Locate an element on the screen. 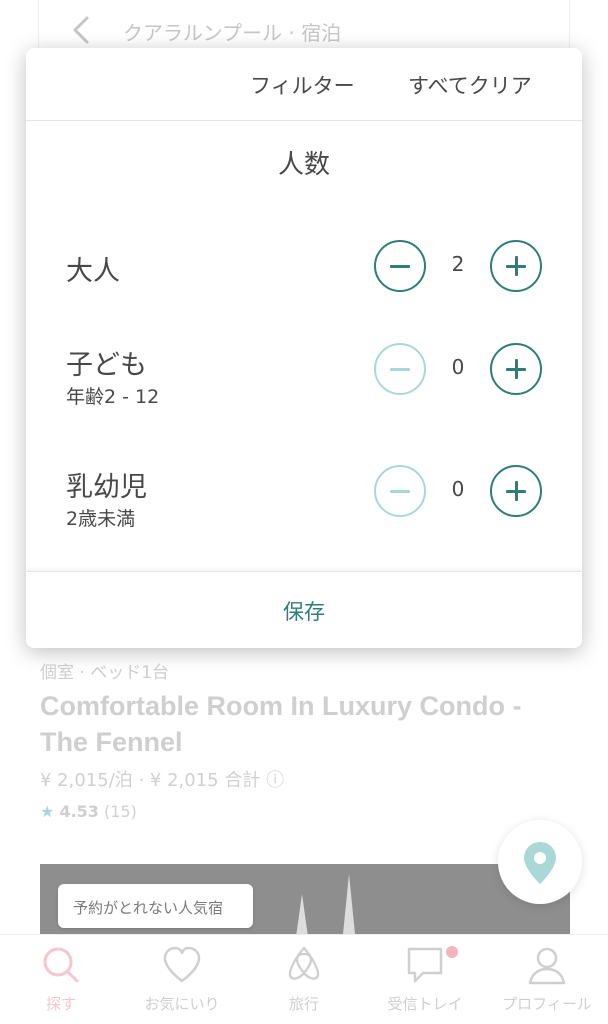 This screenshot has height=1024, width=608. bottom-nav: 探す お気にいり 旅行 受信トレイ プロフィール is located at coordinates (304, 979).